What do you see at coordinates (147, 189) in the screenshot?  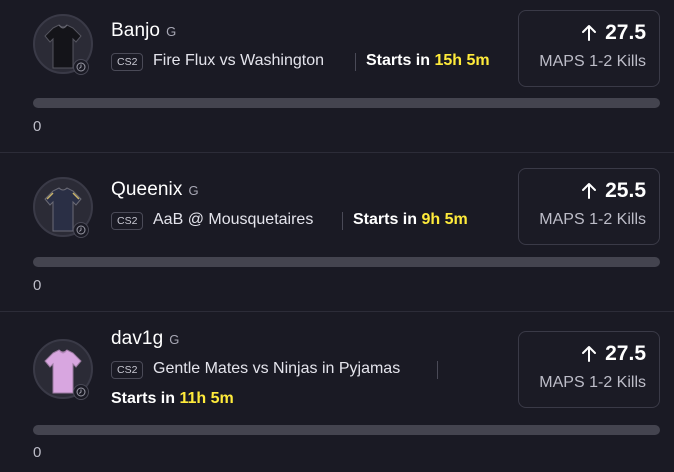 I see `player-name-text: Queenix` at bounding box center [147, 189].